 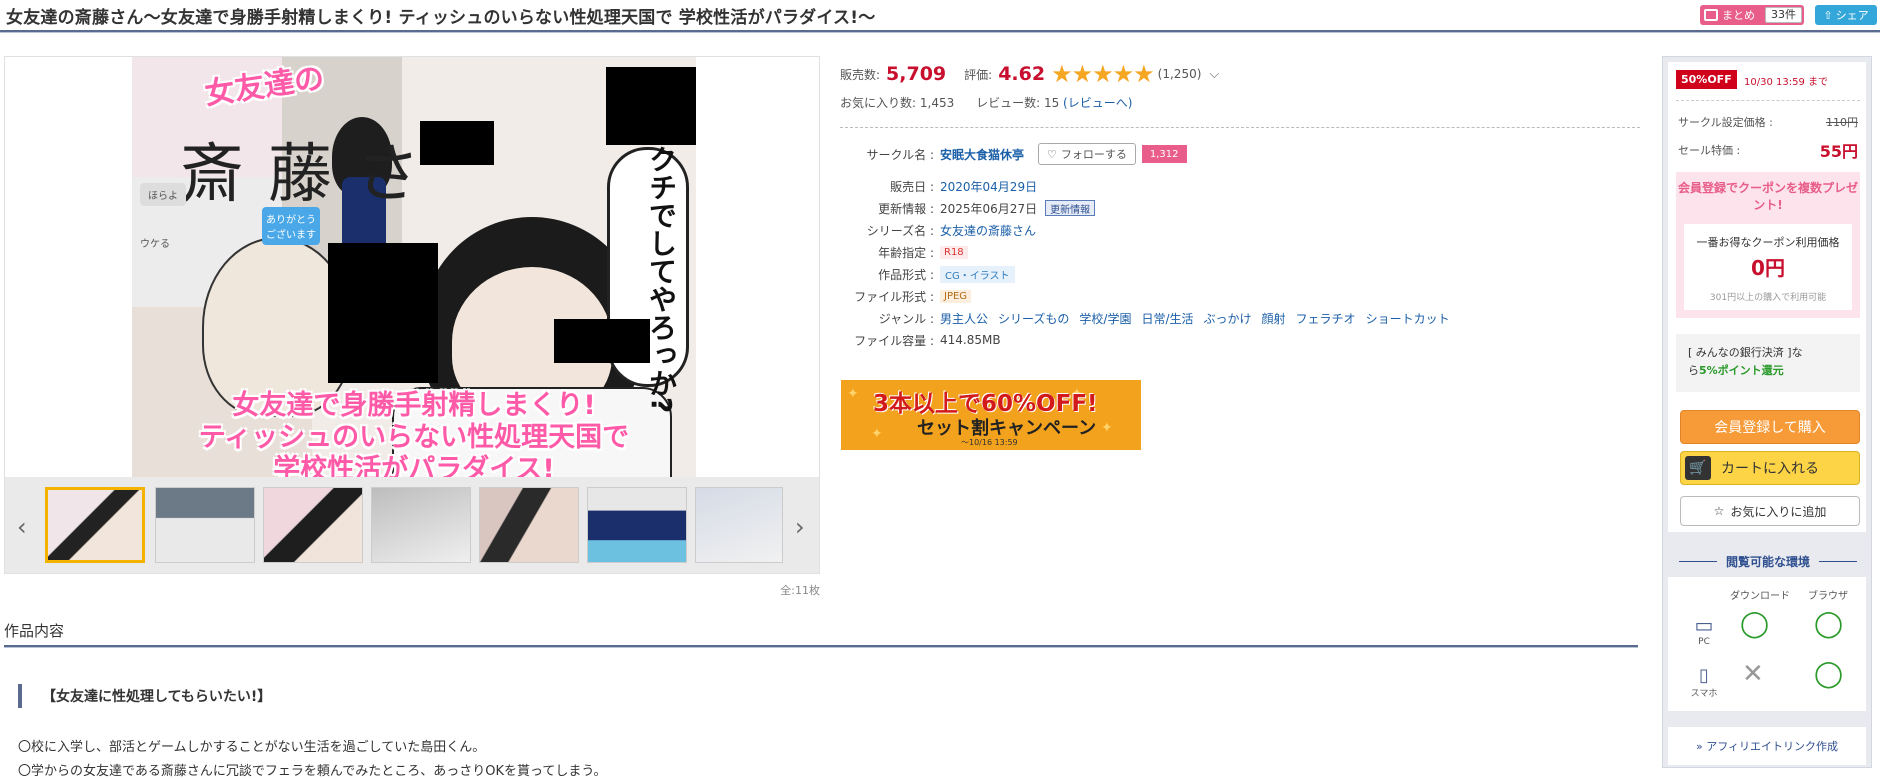 I want to click on follow-button: ♡ フォローする, so click(x=1087, y=154).